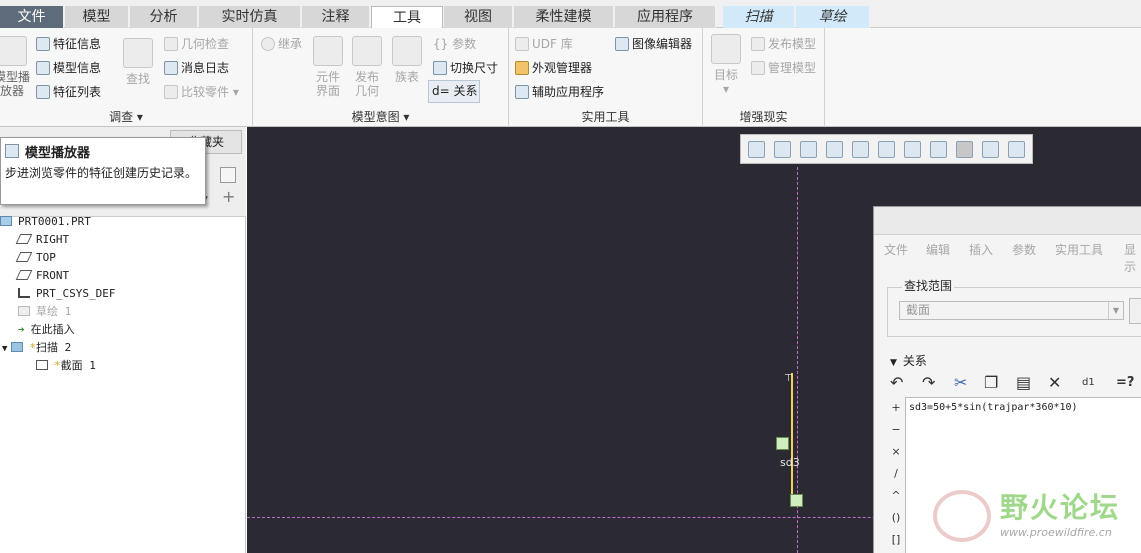  What do you see at coordinates (454, 91) in the screenshot?
I see `relations-button: d= 关系` at bounding box center [454, 91].